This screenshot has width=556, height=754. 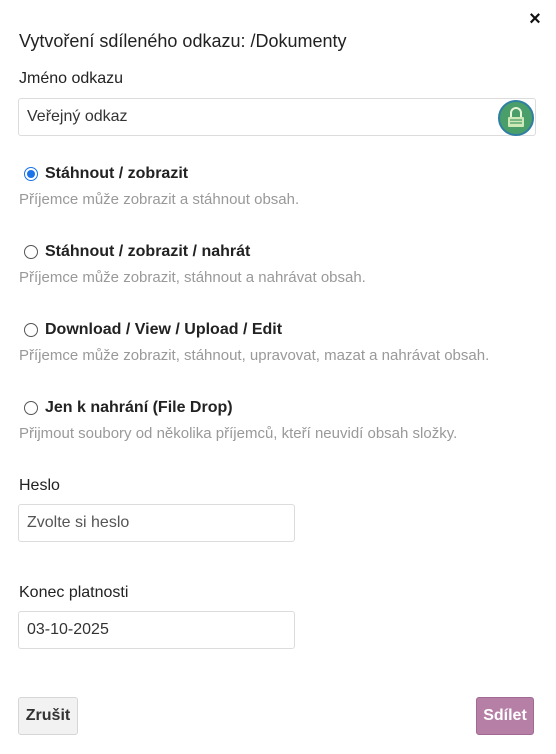 What do you see at coordinates (156, 630) in the screenshot?
I see `expiry-date-input` at bounding box center [156, 630].